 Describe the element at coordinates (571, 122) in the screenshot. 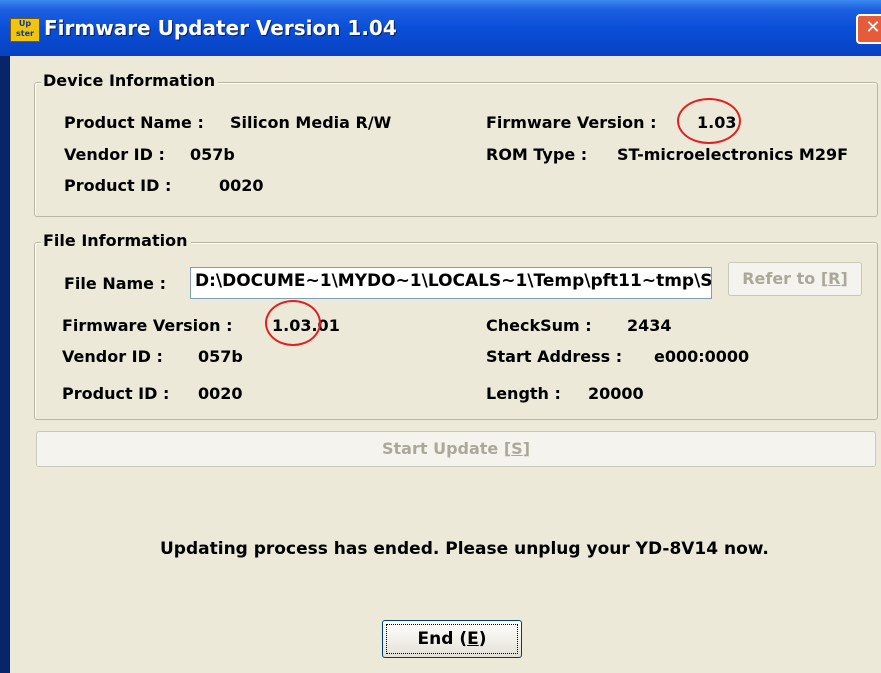

I see `device-firmware-version-label: Firmware Version :` at that location.